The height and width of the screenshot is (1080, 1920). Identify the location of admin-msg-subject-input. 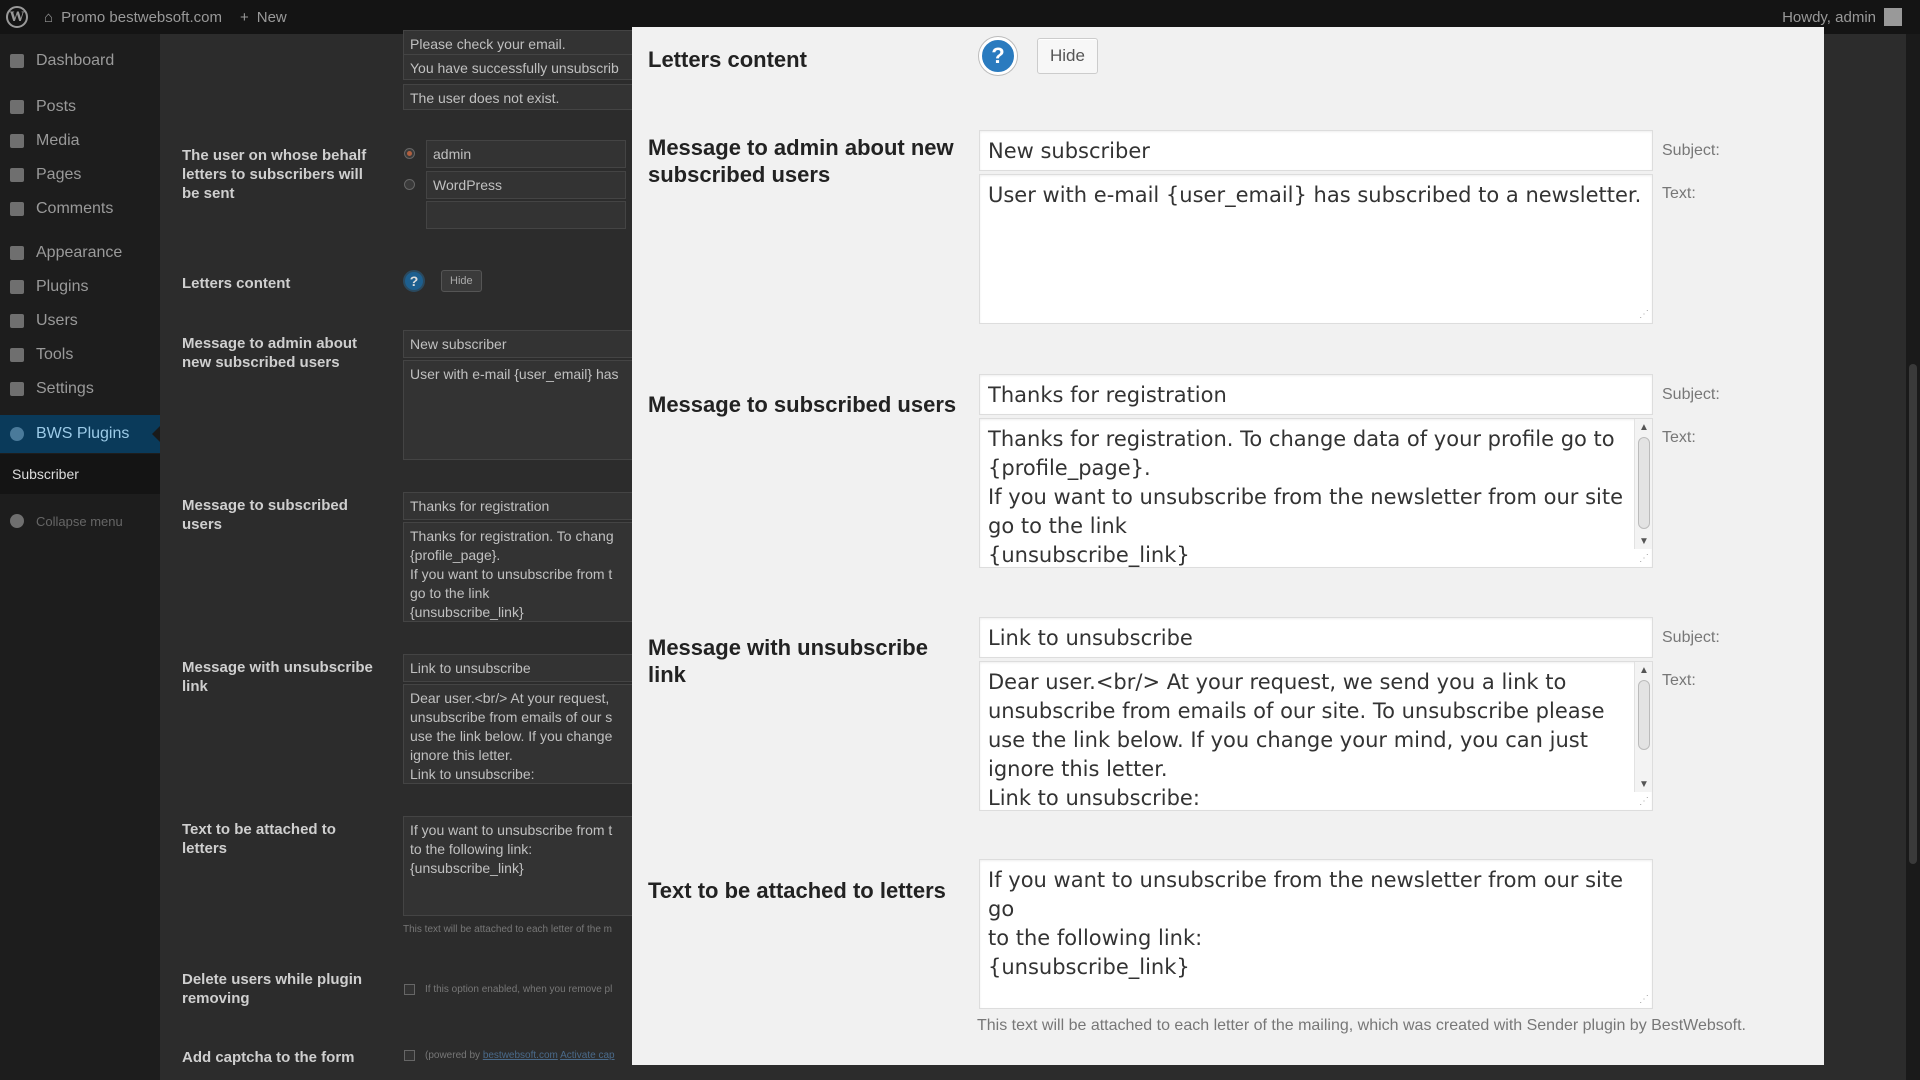
(1316, 150).